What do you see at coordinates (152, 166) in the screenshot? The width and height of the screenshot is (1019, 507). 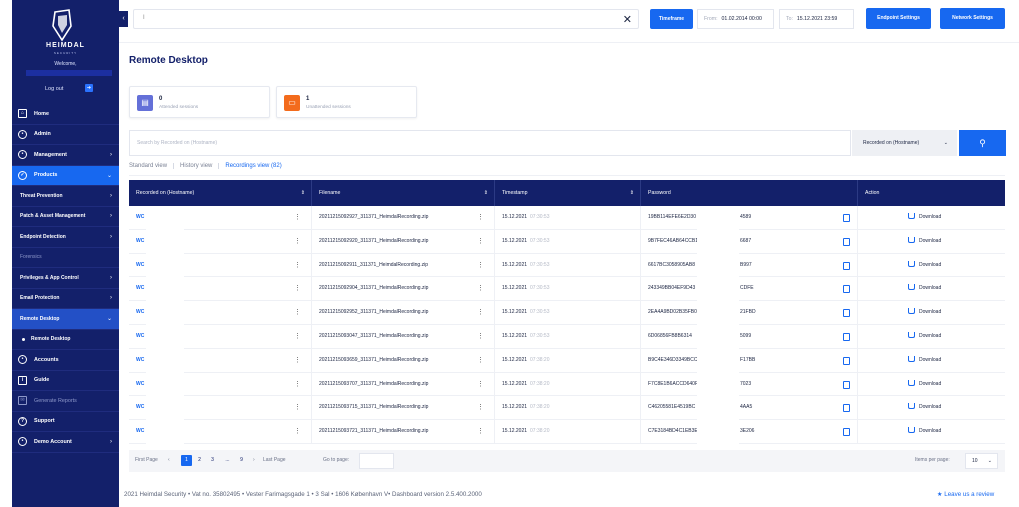 I see `tab-standard-view: Standard view` at bounding box center [152, 166].